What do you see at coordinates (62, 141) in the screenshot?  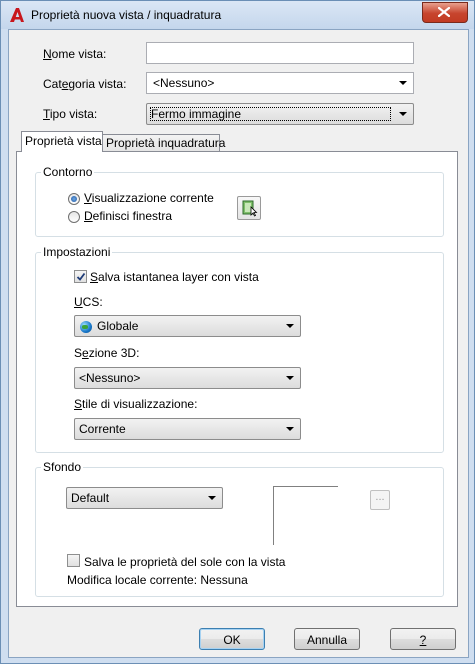 I see `tab-view-properties: Proprietà vista` at bounding box center [62, 141].